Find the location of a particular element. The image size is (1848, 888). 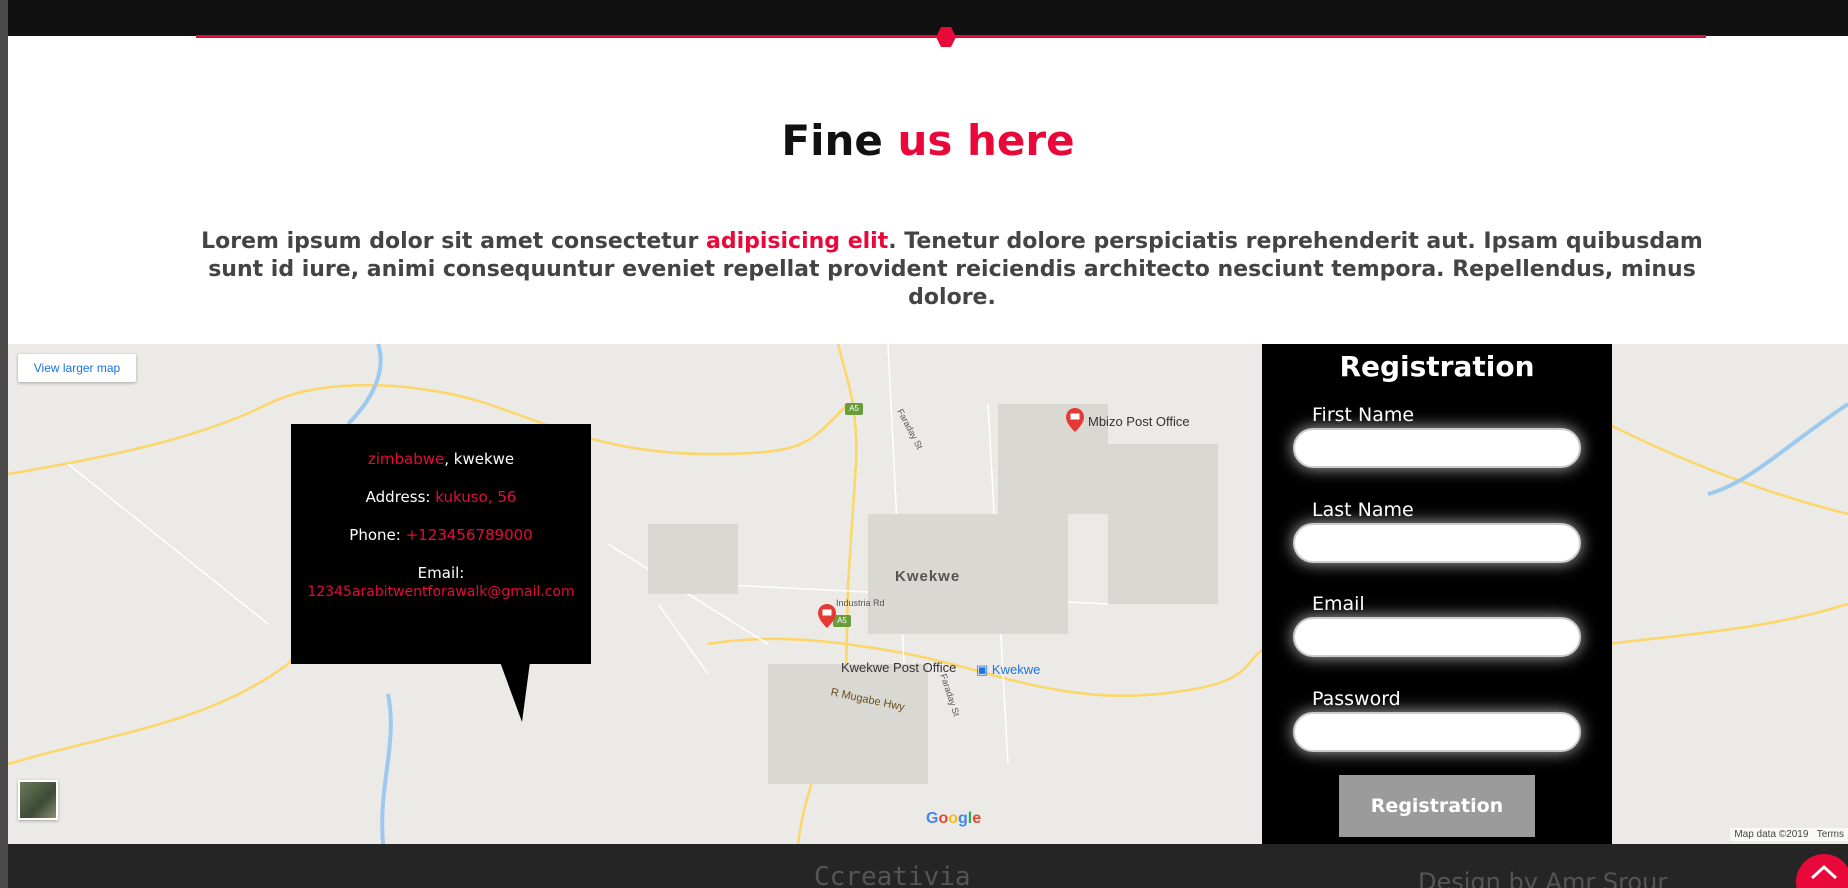

email-value: 12345arabitwentforawalk@gmail.com is located at coordinates (440, 592).